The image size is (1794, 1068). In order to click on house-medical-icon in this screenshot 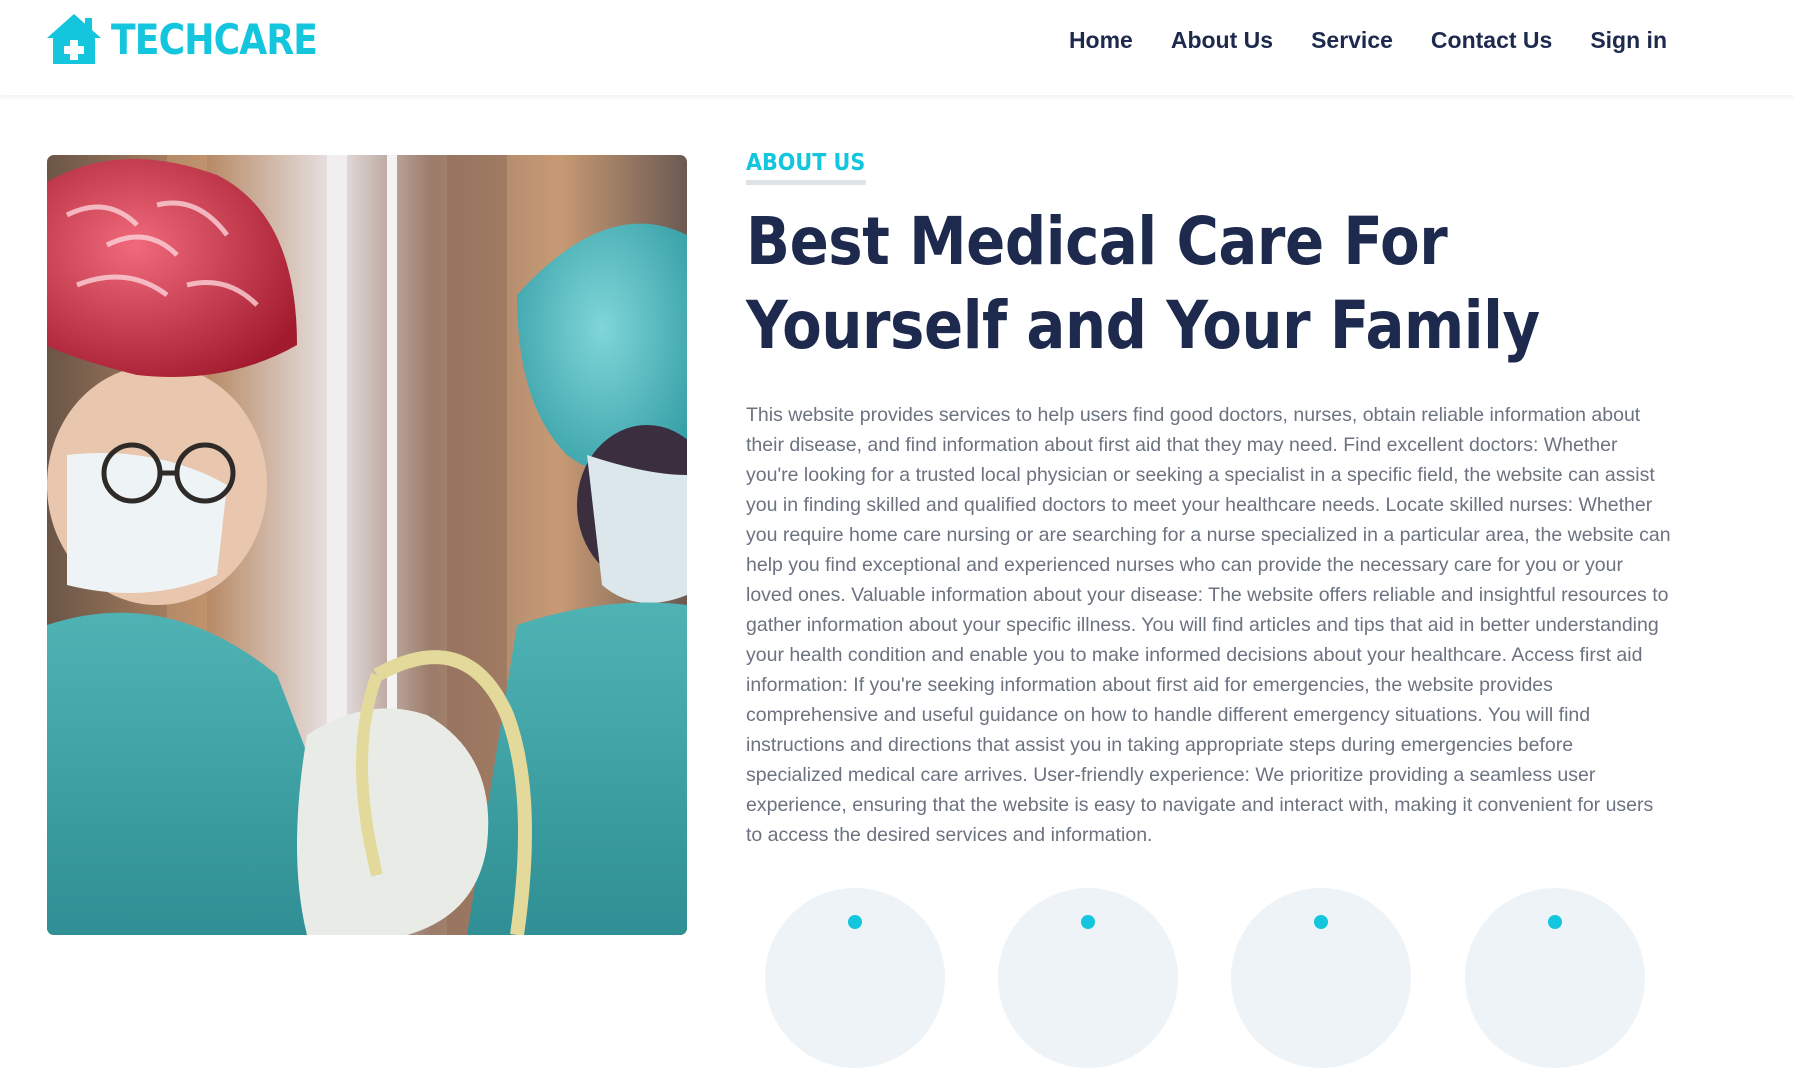, I will do `click(74, 39)`.